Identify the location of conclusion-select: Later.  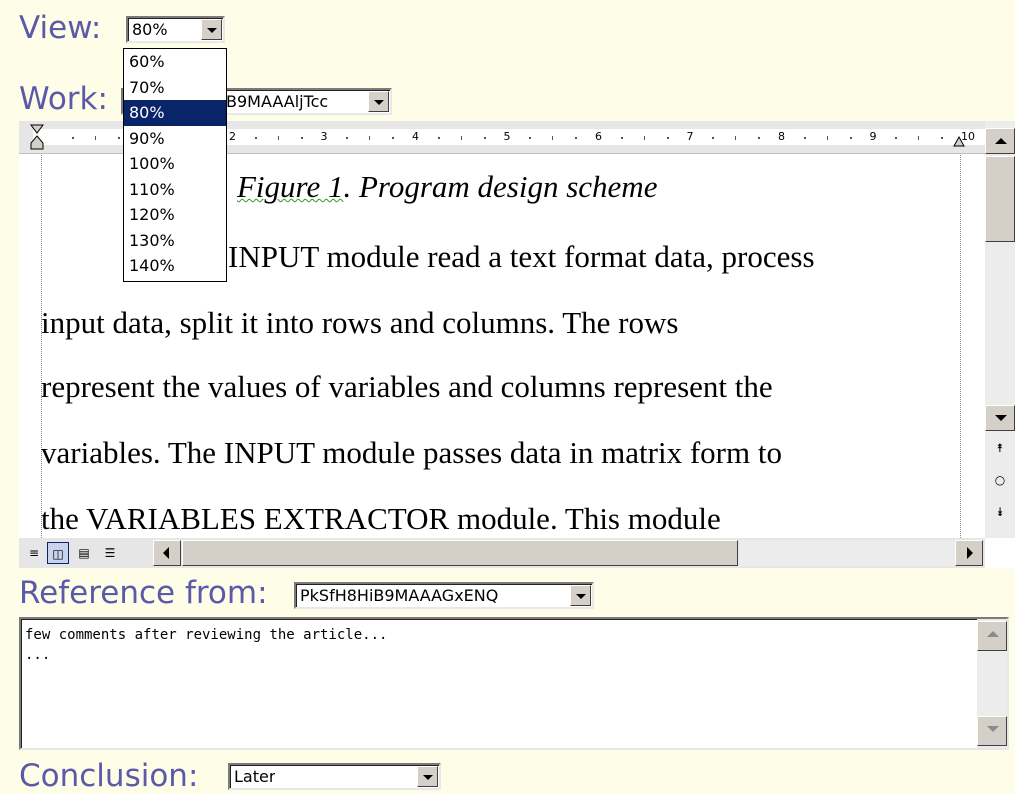
(334, 776).